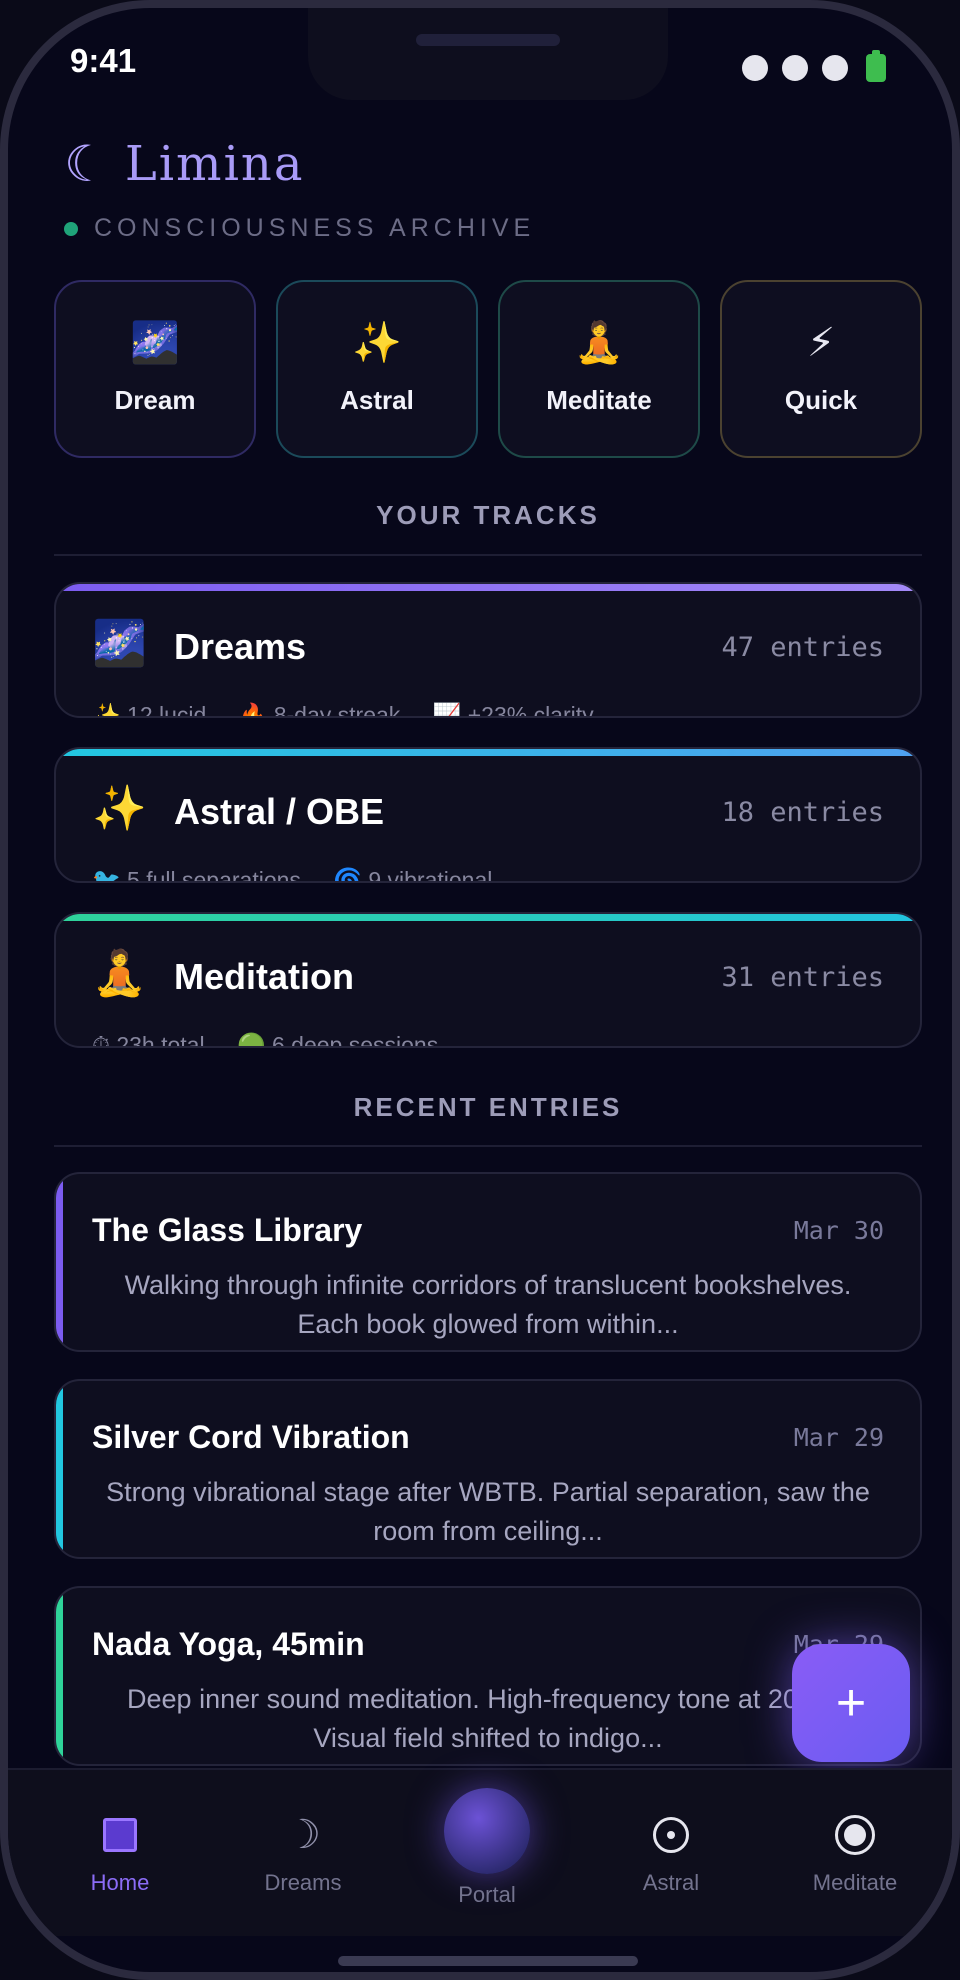  I want to click on new-entry-button: +, so click(851, 1703).